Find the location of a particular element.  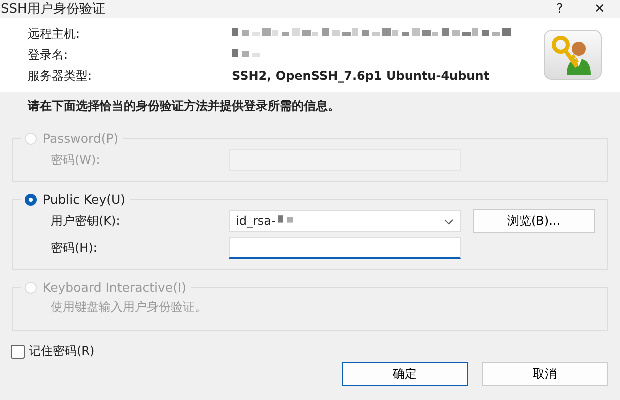

field-label: 密码(H): is located at coordinates (74, 248).